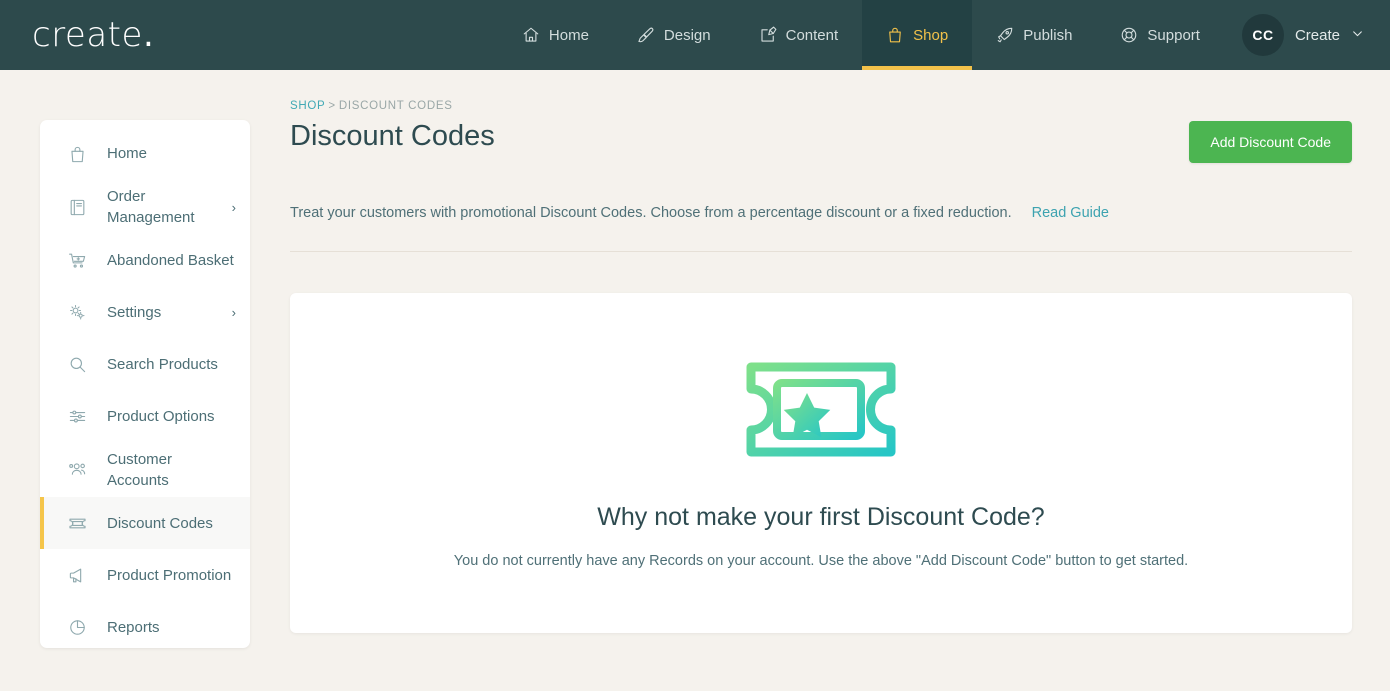  I want to click on search-icon, so click(81, 364).